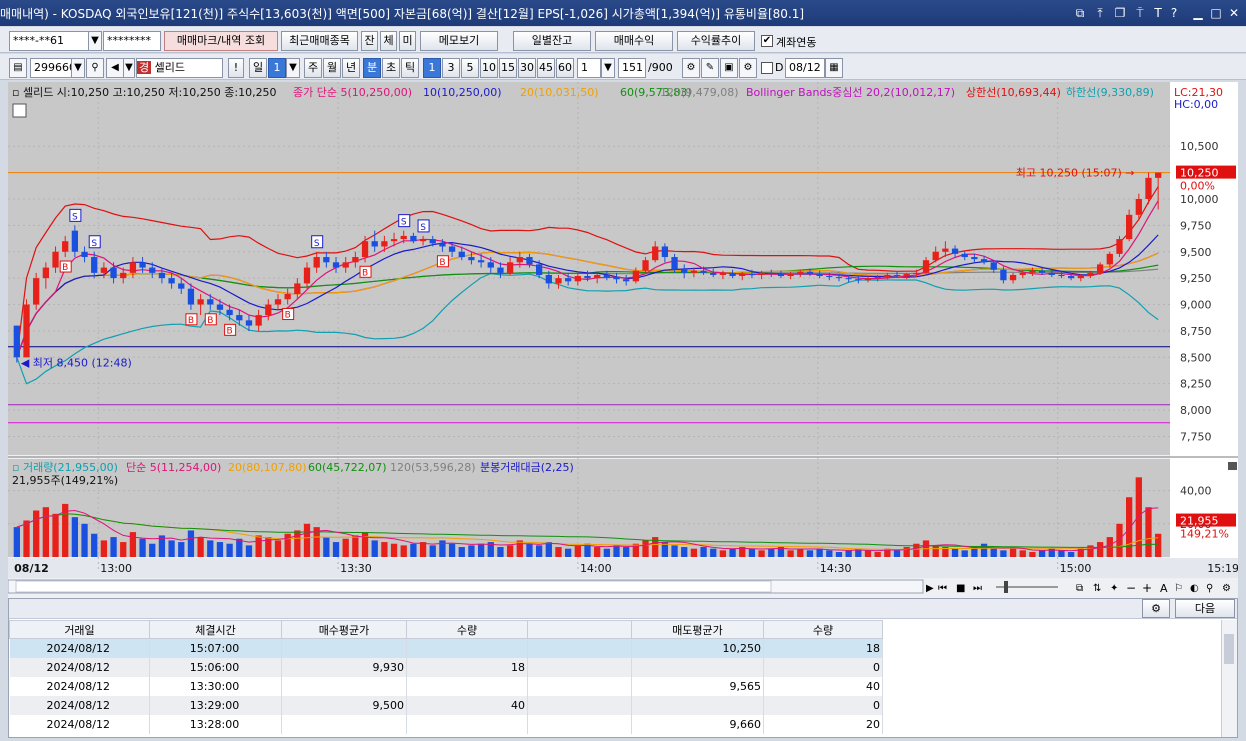  Describe the element at coordinates (634, 41) in the screenshot. I see `trade-profit-button: 매매수익` at that location.